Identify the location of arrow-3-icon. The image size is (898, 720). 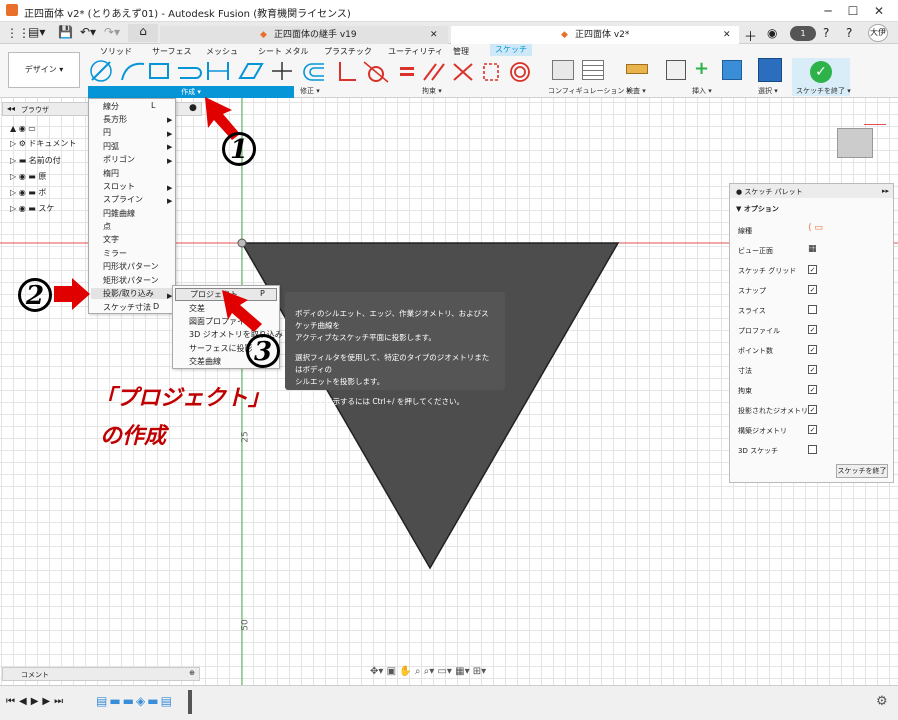
(242, 311).